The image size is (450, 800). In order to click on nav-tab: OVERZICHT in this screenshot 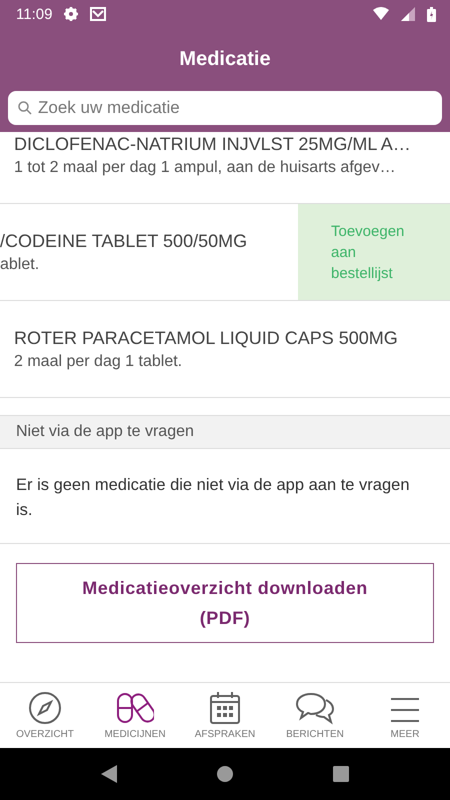, I will do `click(45, 715)`.